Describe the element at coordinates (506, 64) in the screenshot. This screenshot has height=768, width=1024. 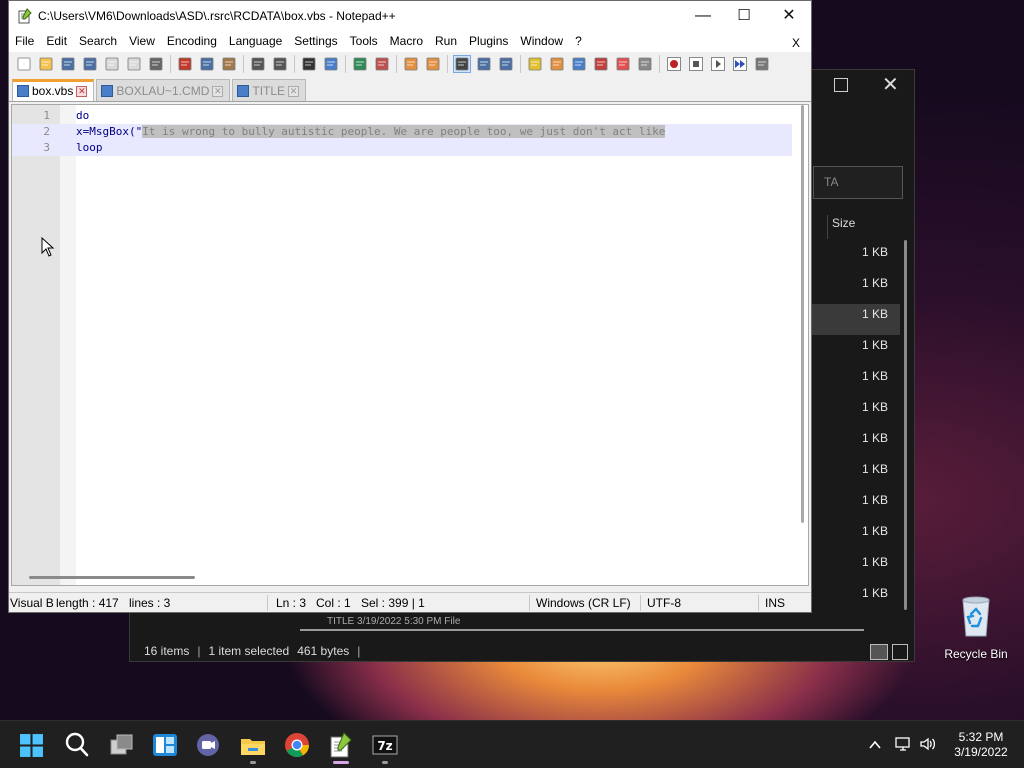
I see `indent-guide-icon` at that location.